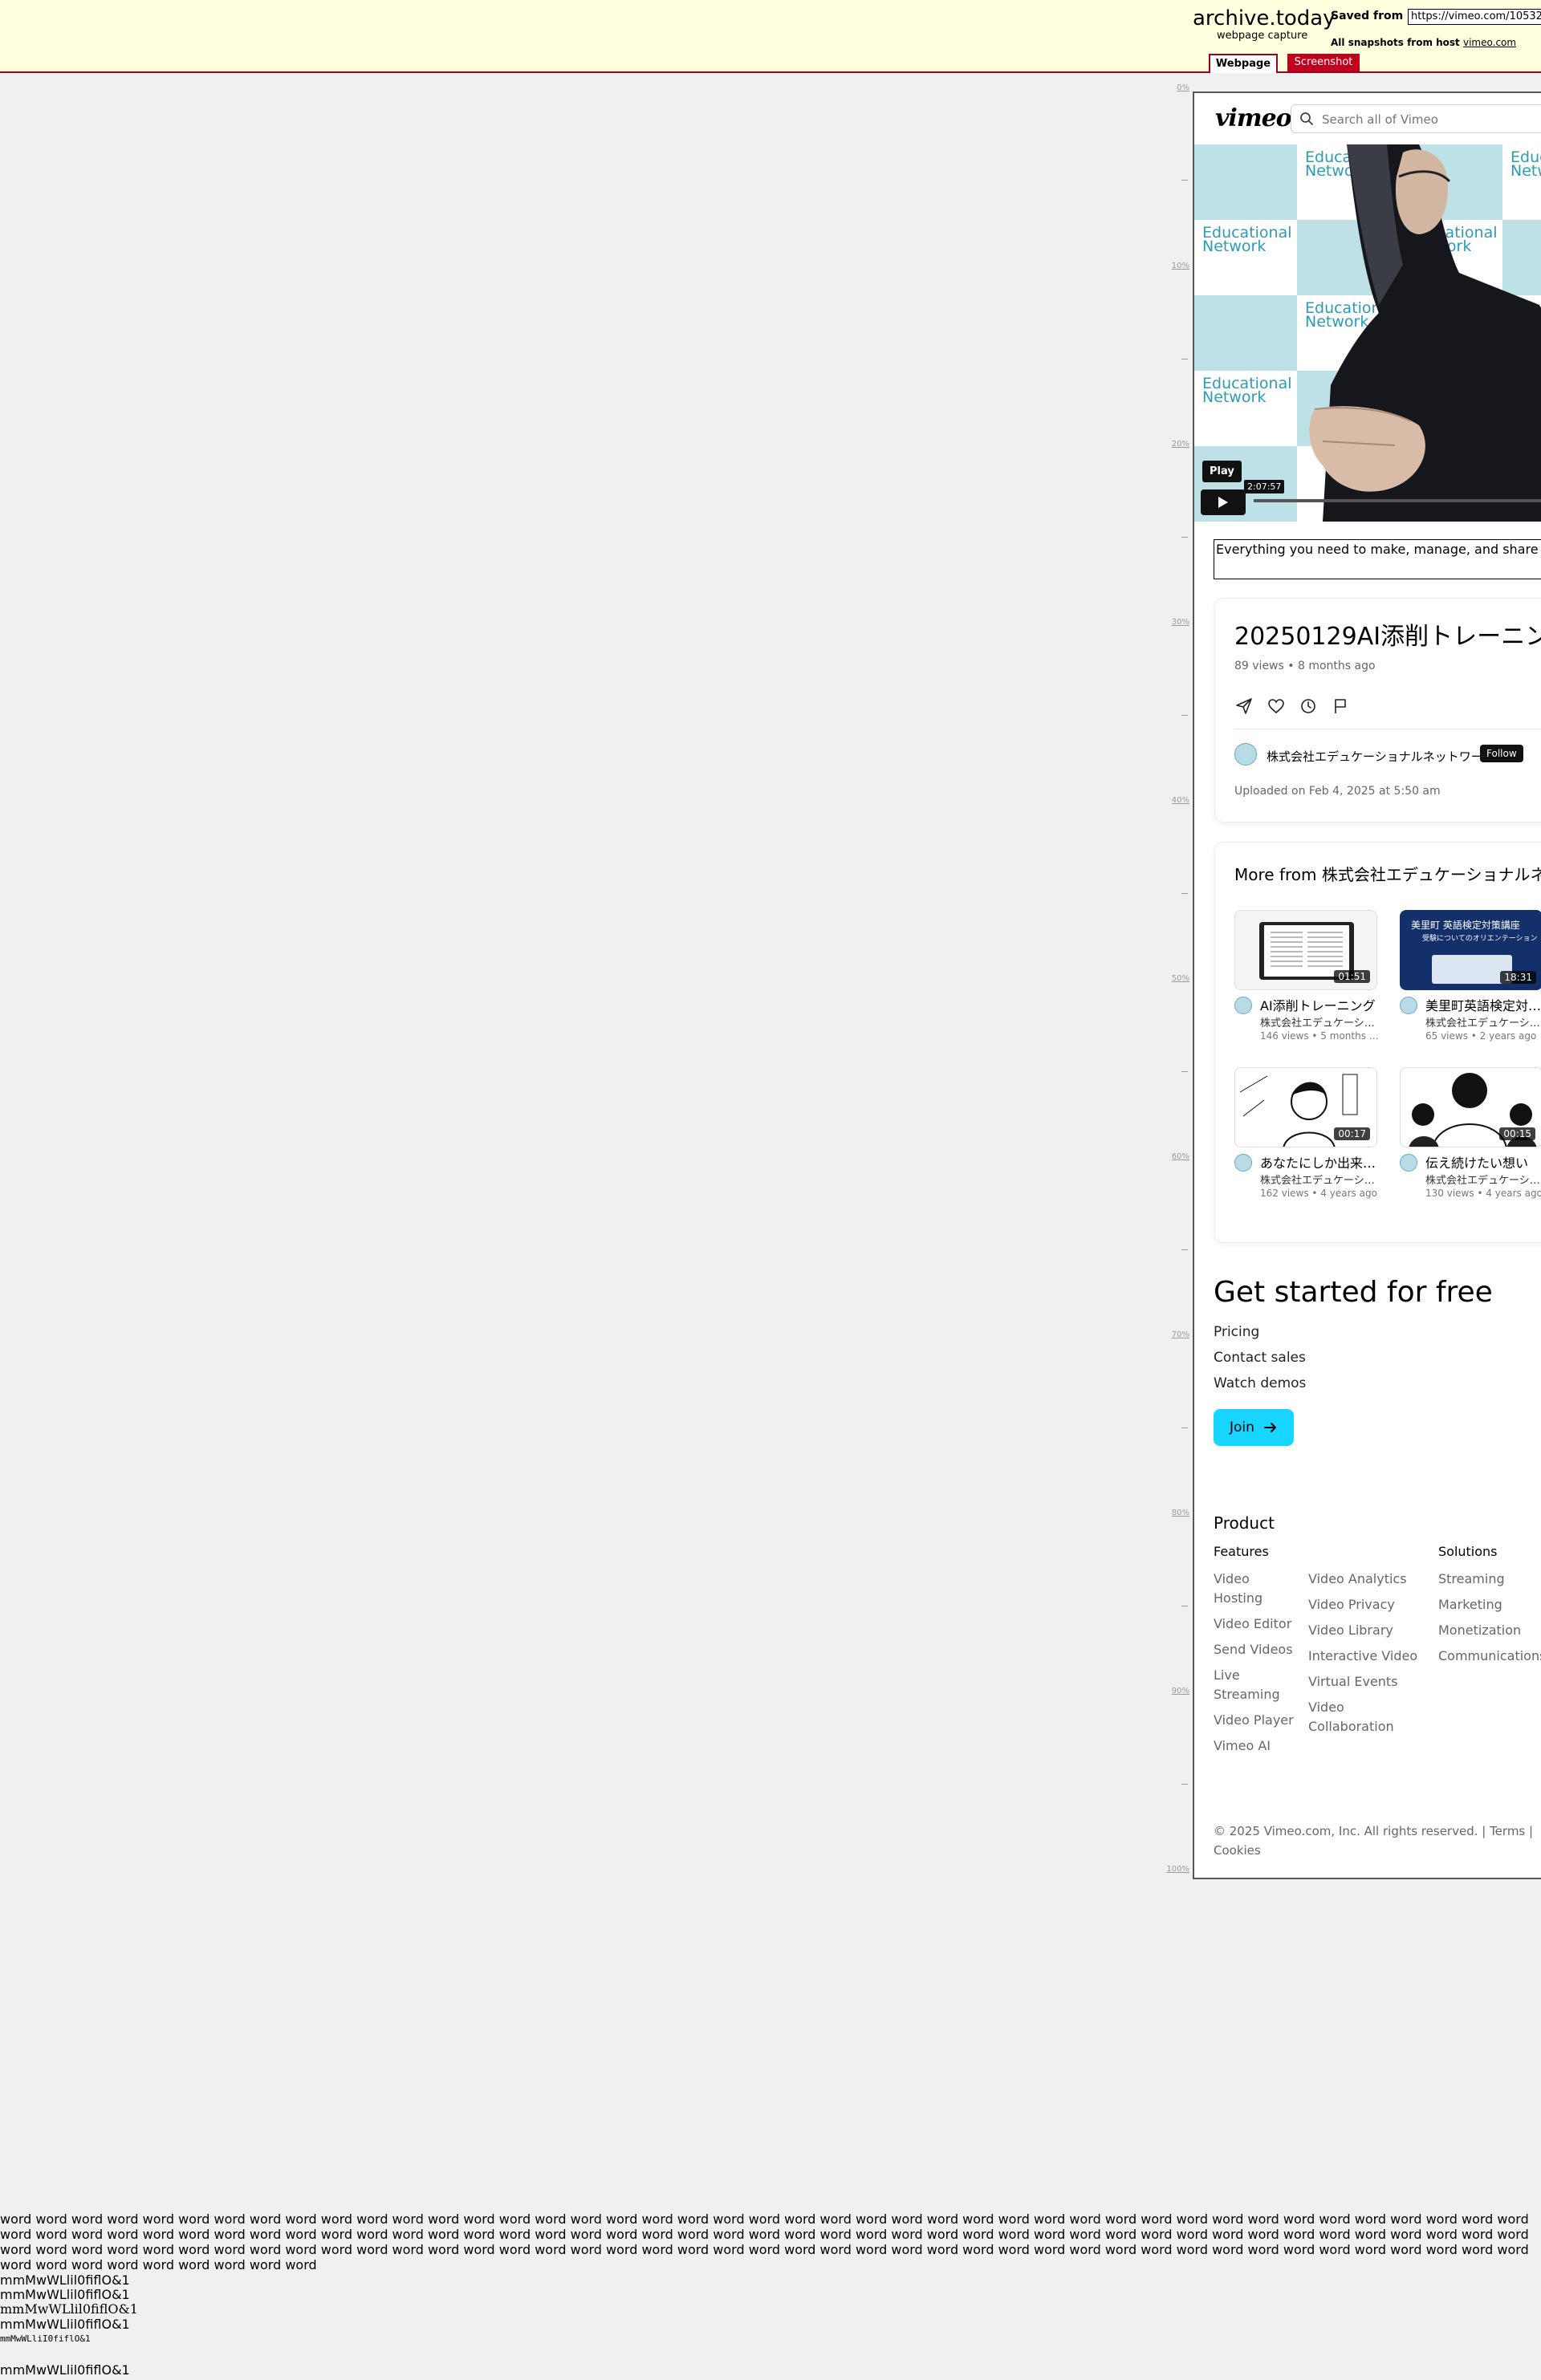  Describe the element at coordinates (1483, 1004) in the screenshot. I see `video-title: 美里町英語検定対策講座` at that location.